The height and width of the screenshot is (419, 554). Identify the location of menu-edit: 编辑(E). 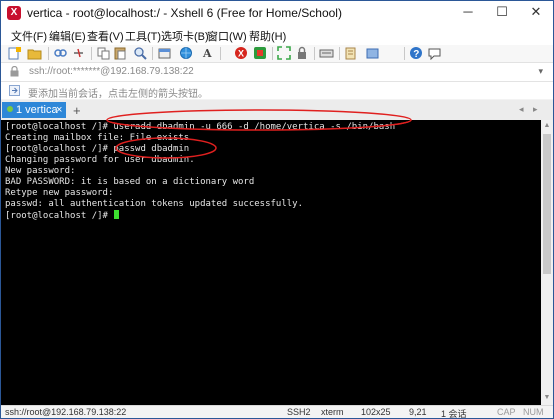
(67, 36).